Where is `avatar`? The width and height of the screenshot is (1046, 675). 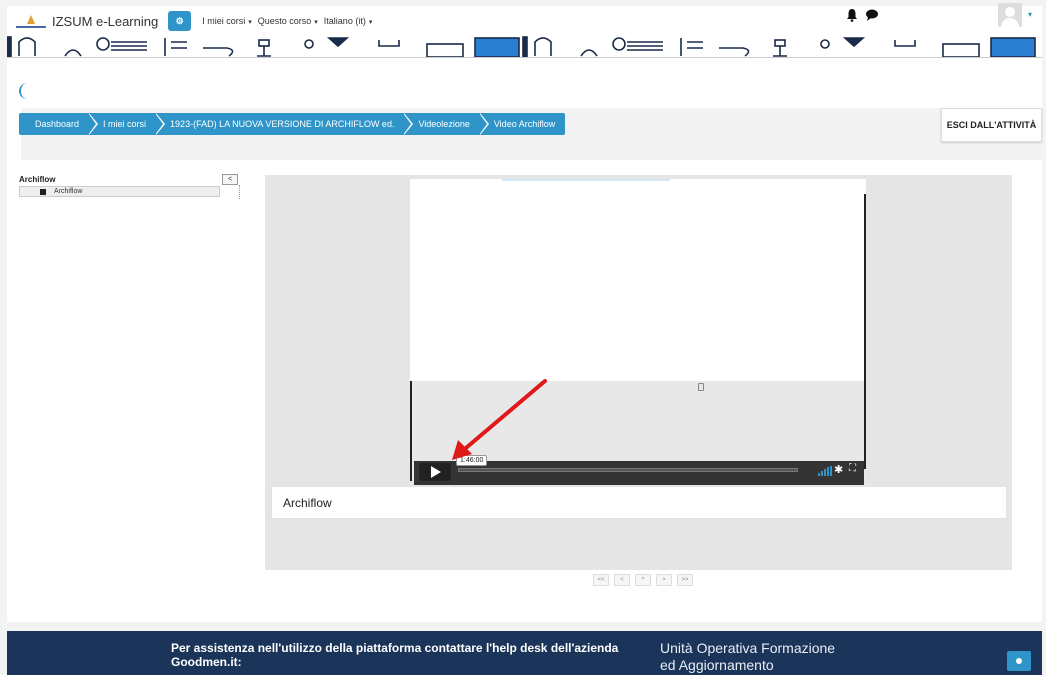 avatar is located at coordinates (1010, 15).